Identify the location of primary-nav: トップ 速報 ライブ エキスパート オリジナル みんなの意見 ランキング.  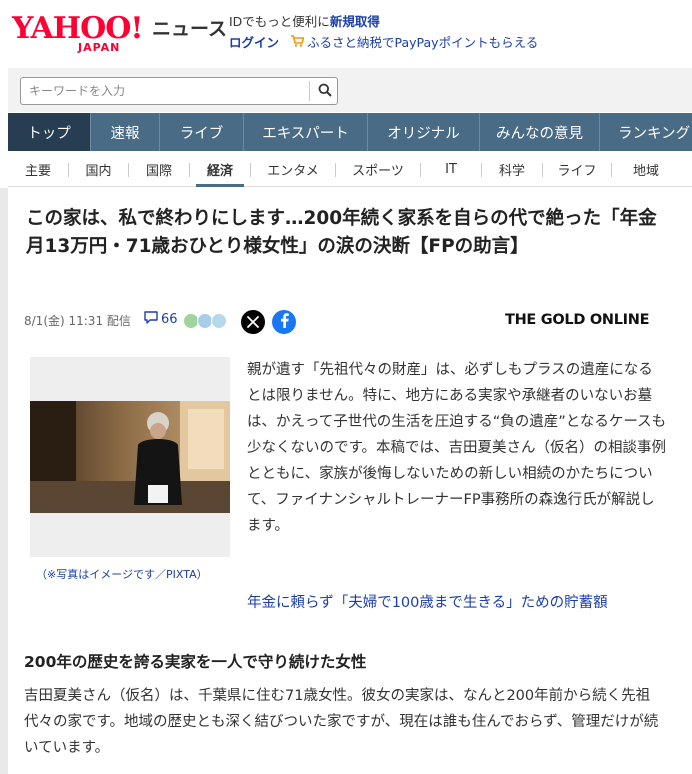
(350, 132).